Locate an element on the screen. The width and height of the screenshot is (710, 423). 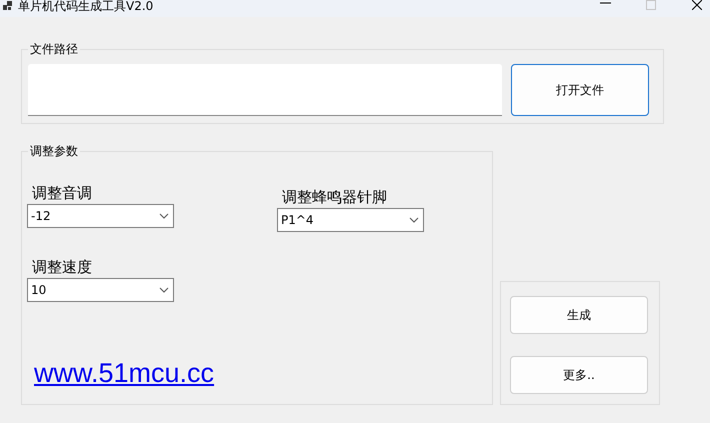
dropdown: 10 is located at coordinates (100, 290).